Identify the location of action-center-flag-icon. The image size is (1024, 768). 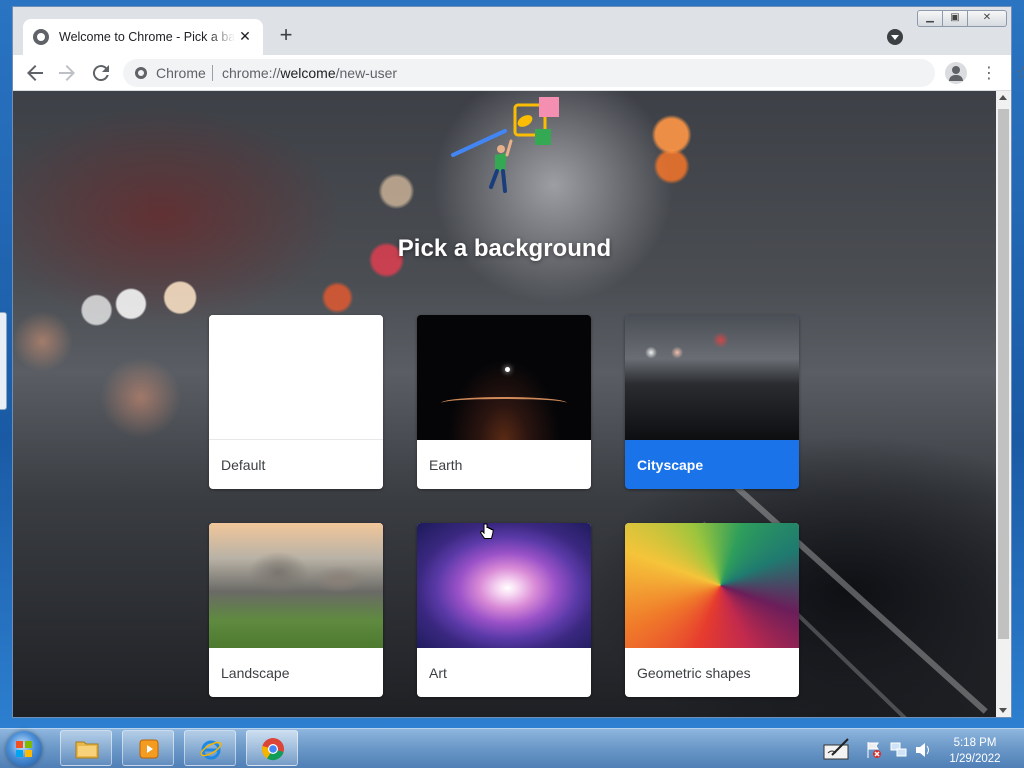
(874, 750).